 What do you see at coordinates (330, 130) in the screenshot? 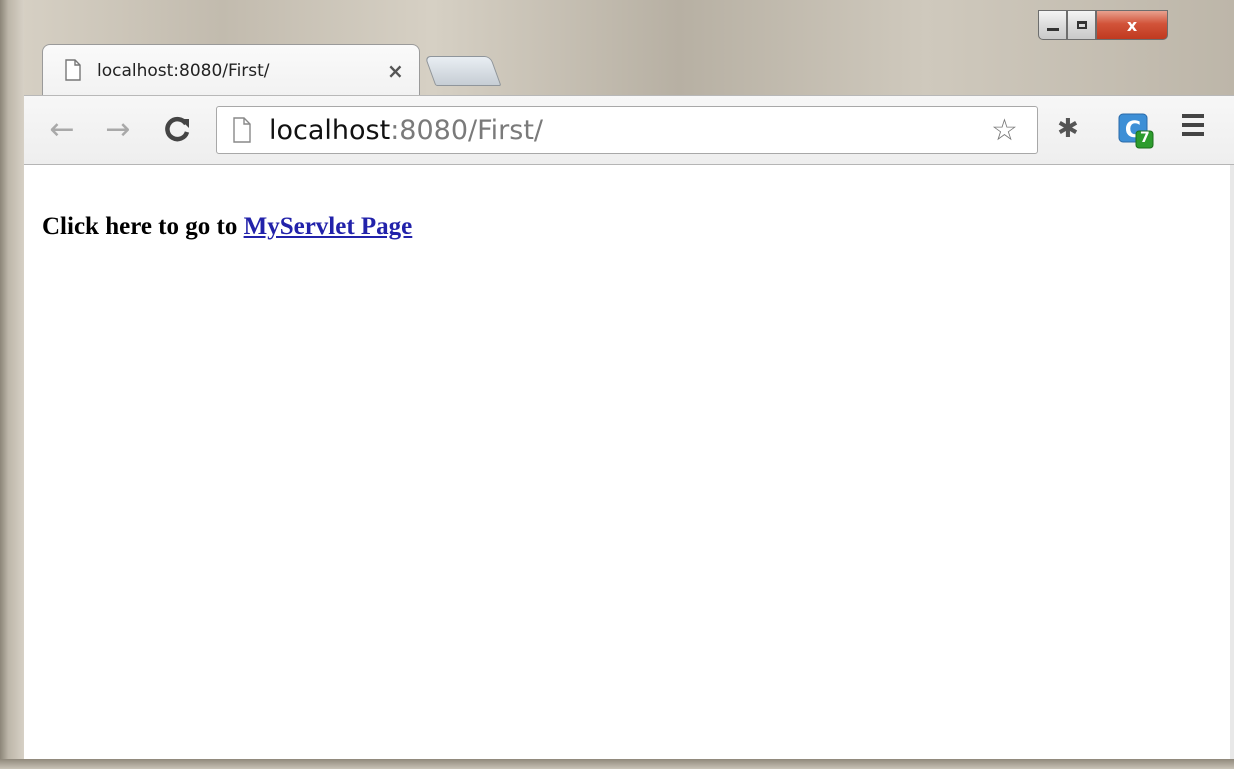
I see `url-host: localhost` at bounding box center [330, 130].